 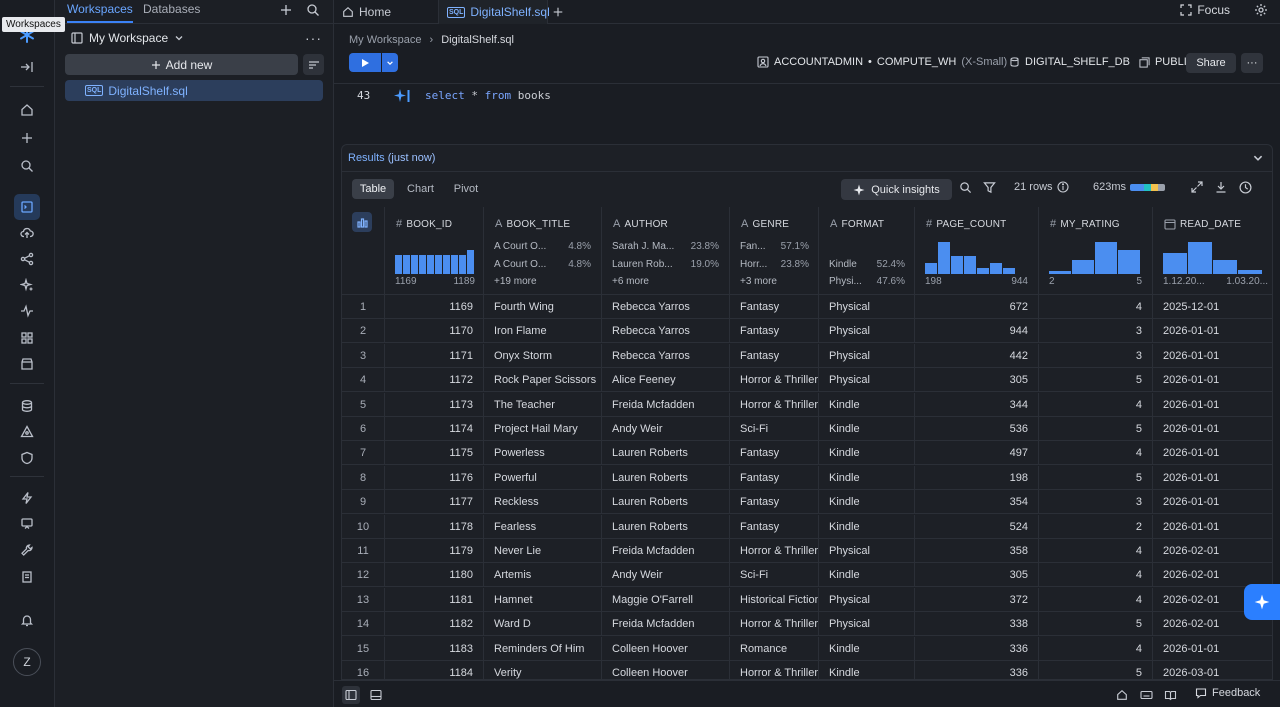 What do you see at coordinates (127, 38) in the screenshot?
I see `workspace-selector: My Workspace` at bounding box center [127, 38].